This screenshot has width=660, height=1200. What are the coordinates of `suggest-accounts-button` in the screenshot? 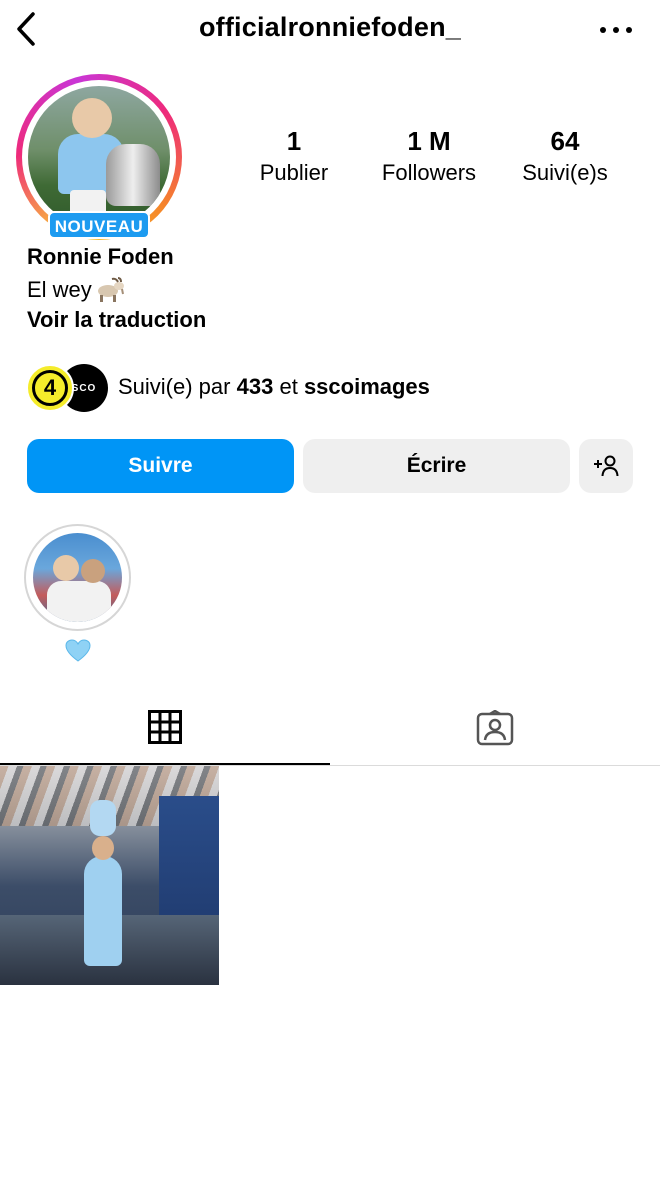 It's located at (606, 466).